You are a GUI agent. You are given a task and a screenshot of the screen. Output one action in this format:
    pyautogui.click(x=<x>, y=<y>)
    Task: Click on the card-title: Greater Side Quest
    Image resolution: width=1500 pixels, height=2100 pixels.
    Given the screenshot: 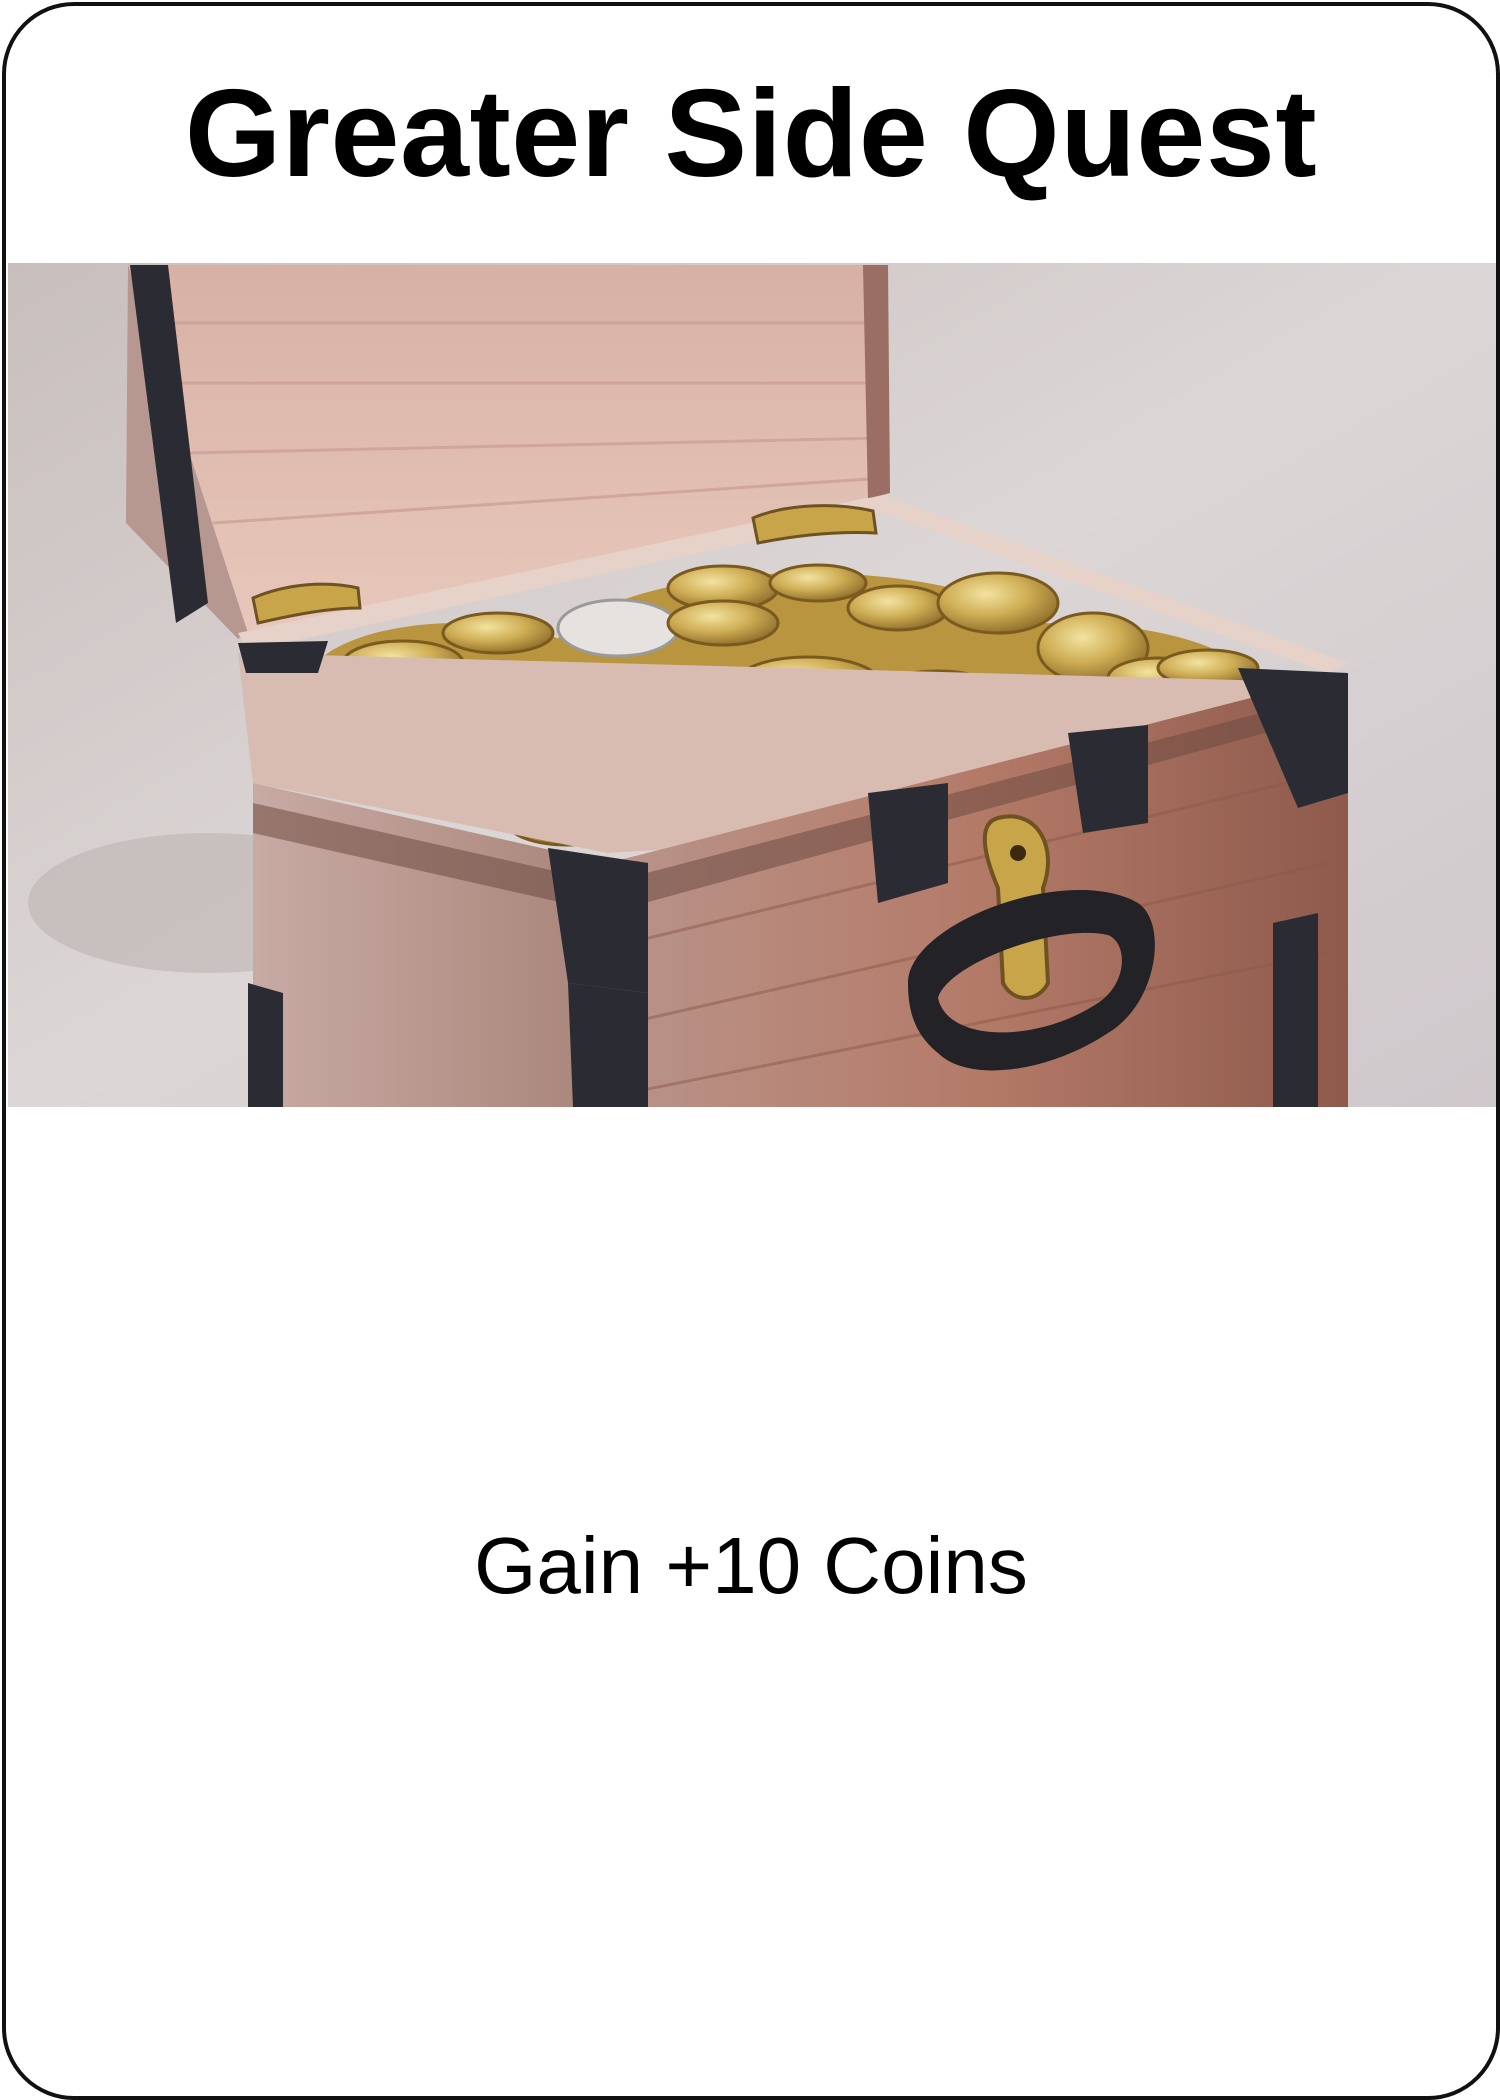 What is the action you would take?
    pyautogui.click(x=751, y=134)
    